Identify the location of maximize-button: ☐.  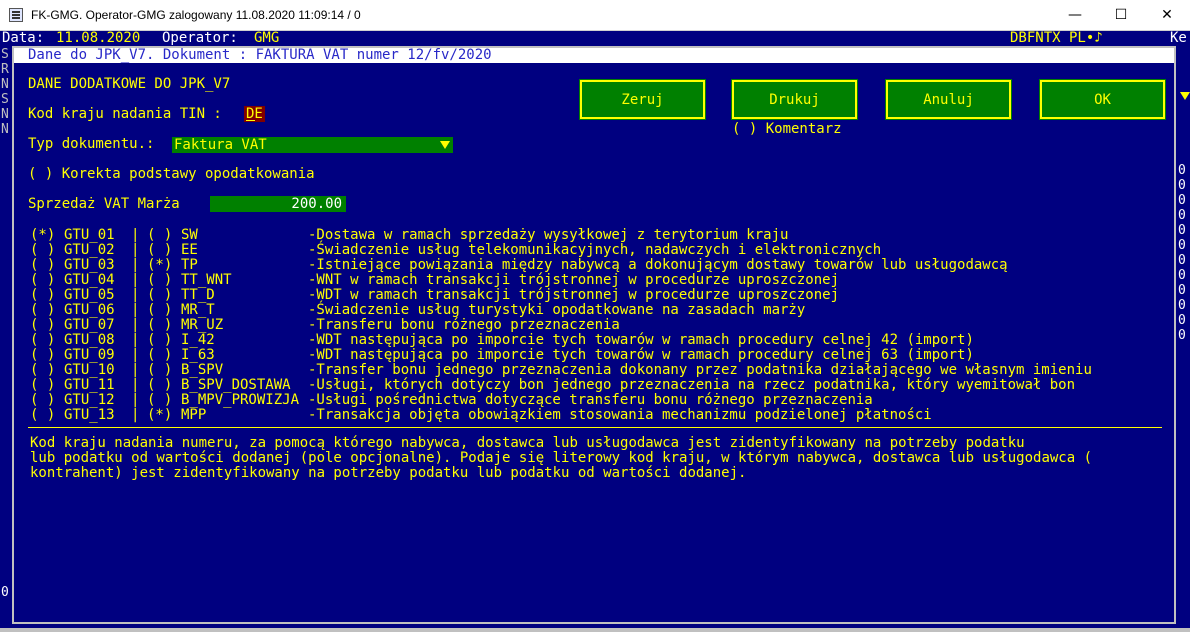
(1121, 15).